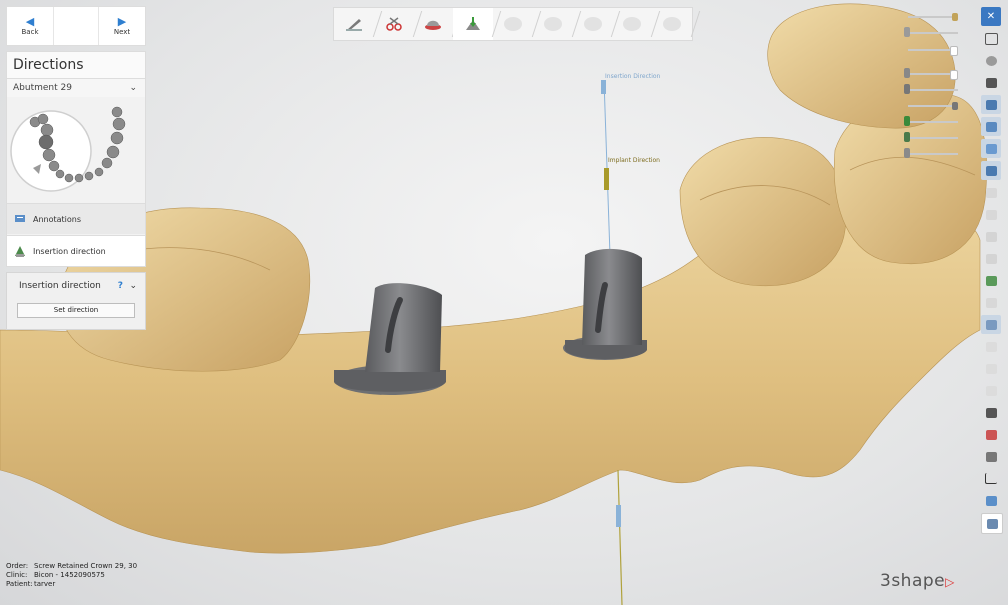  Describe the element at coordinates (19, 584) in the screenshot. I see `patient-key: Patient:` at that location.